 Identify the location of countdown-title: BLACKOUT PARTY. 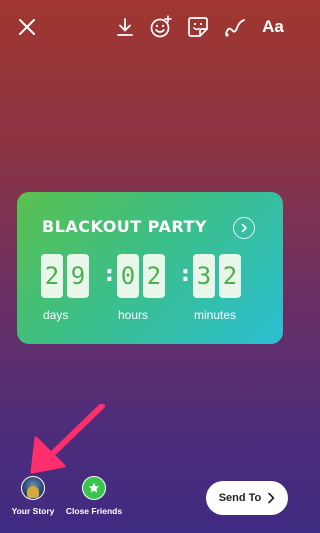
(125, 226).